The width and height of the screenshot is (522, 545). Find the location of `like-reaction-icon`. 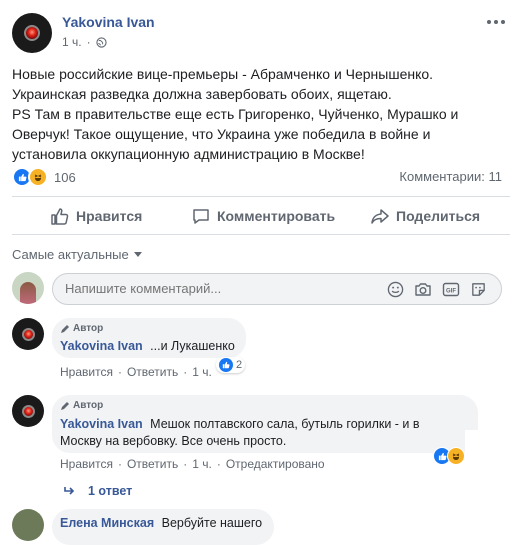

like-reaction-icon is located at coordinates (226, 365).